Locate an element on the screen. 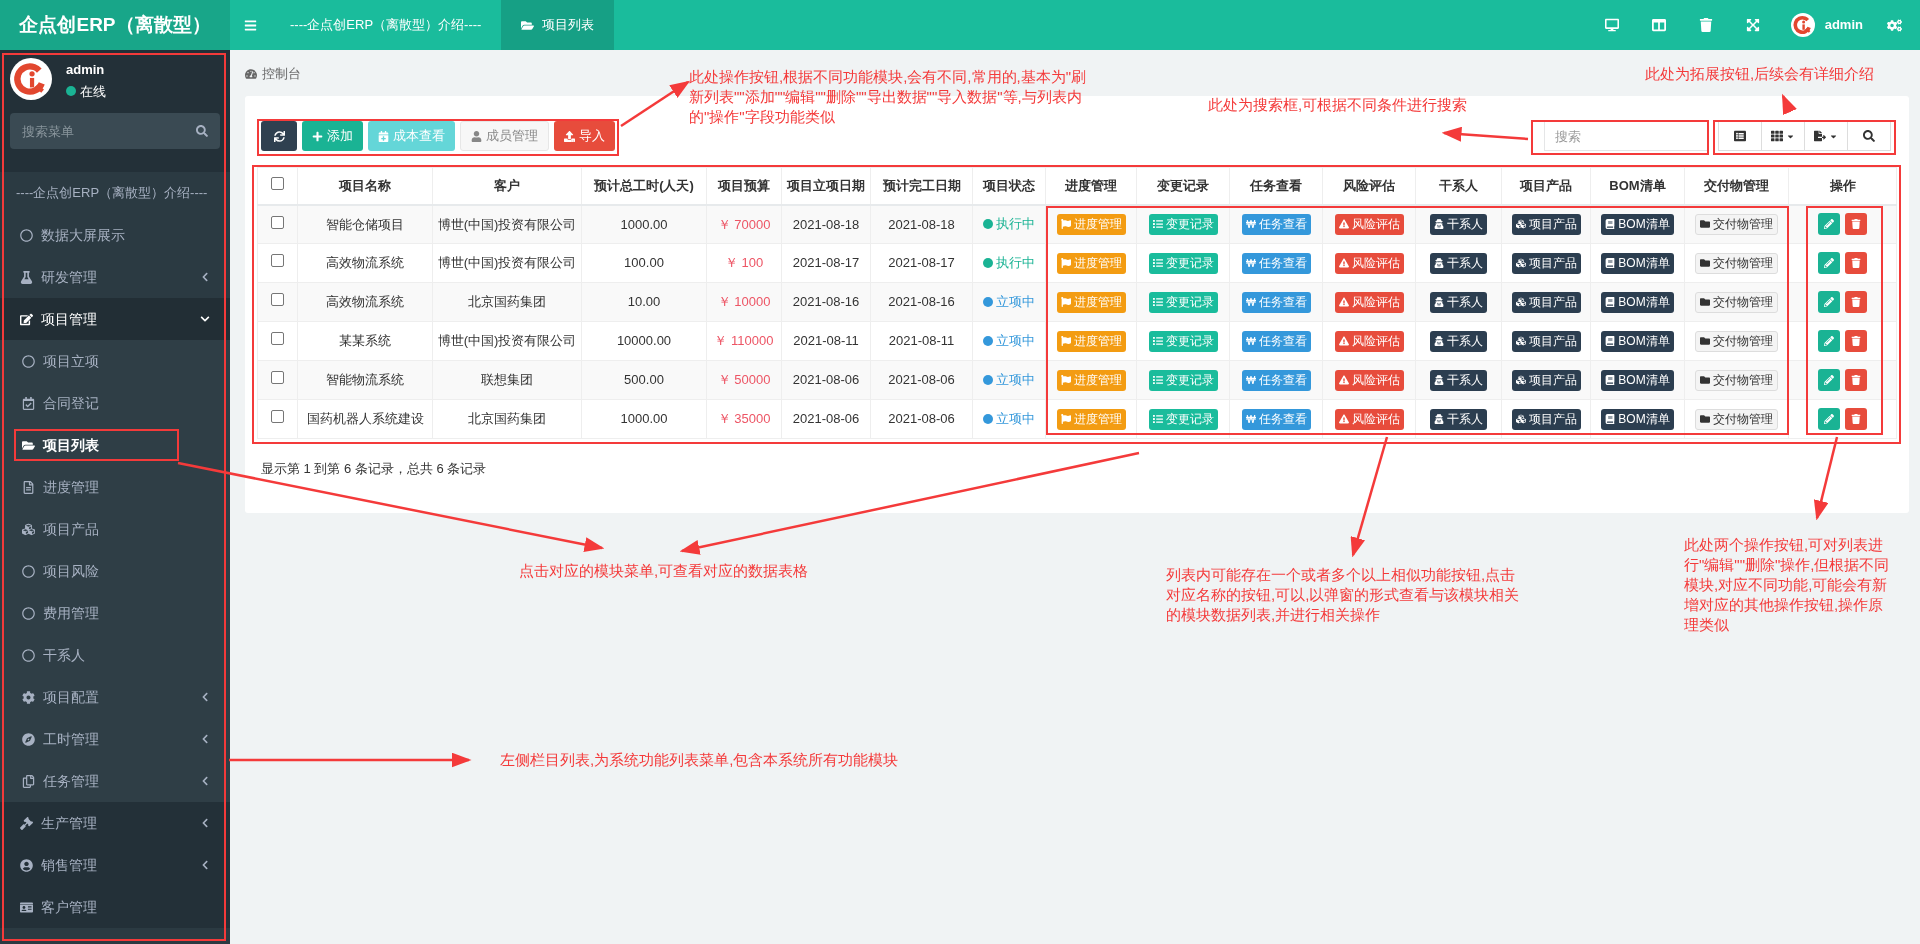 The image size is (1920, 944). chevron-left-icon is located at coordinates (205, 697).